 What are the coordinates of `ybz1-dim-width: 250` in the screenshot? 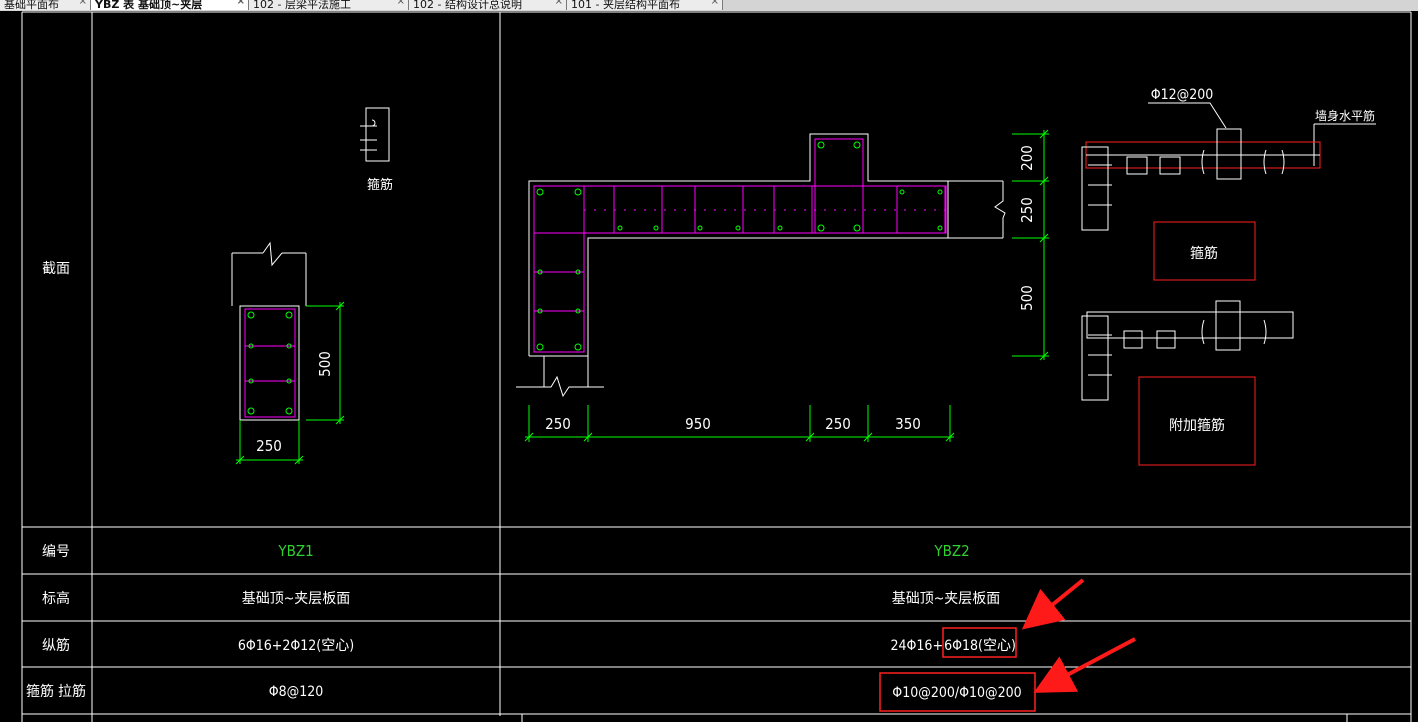 It's located at (269, 446).